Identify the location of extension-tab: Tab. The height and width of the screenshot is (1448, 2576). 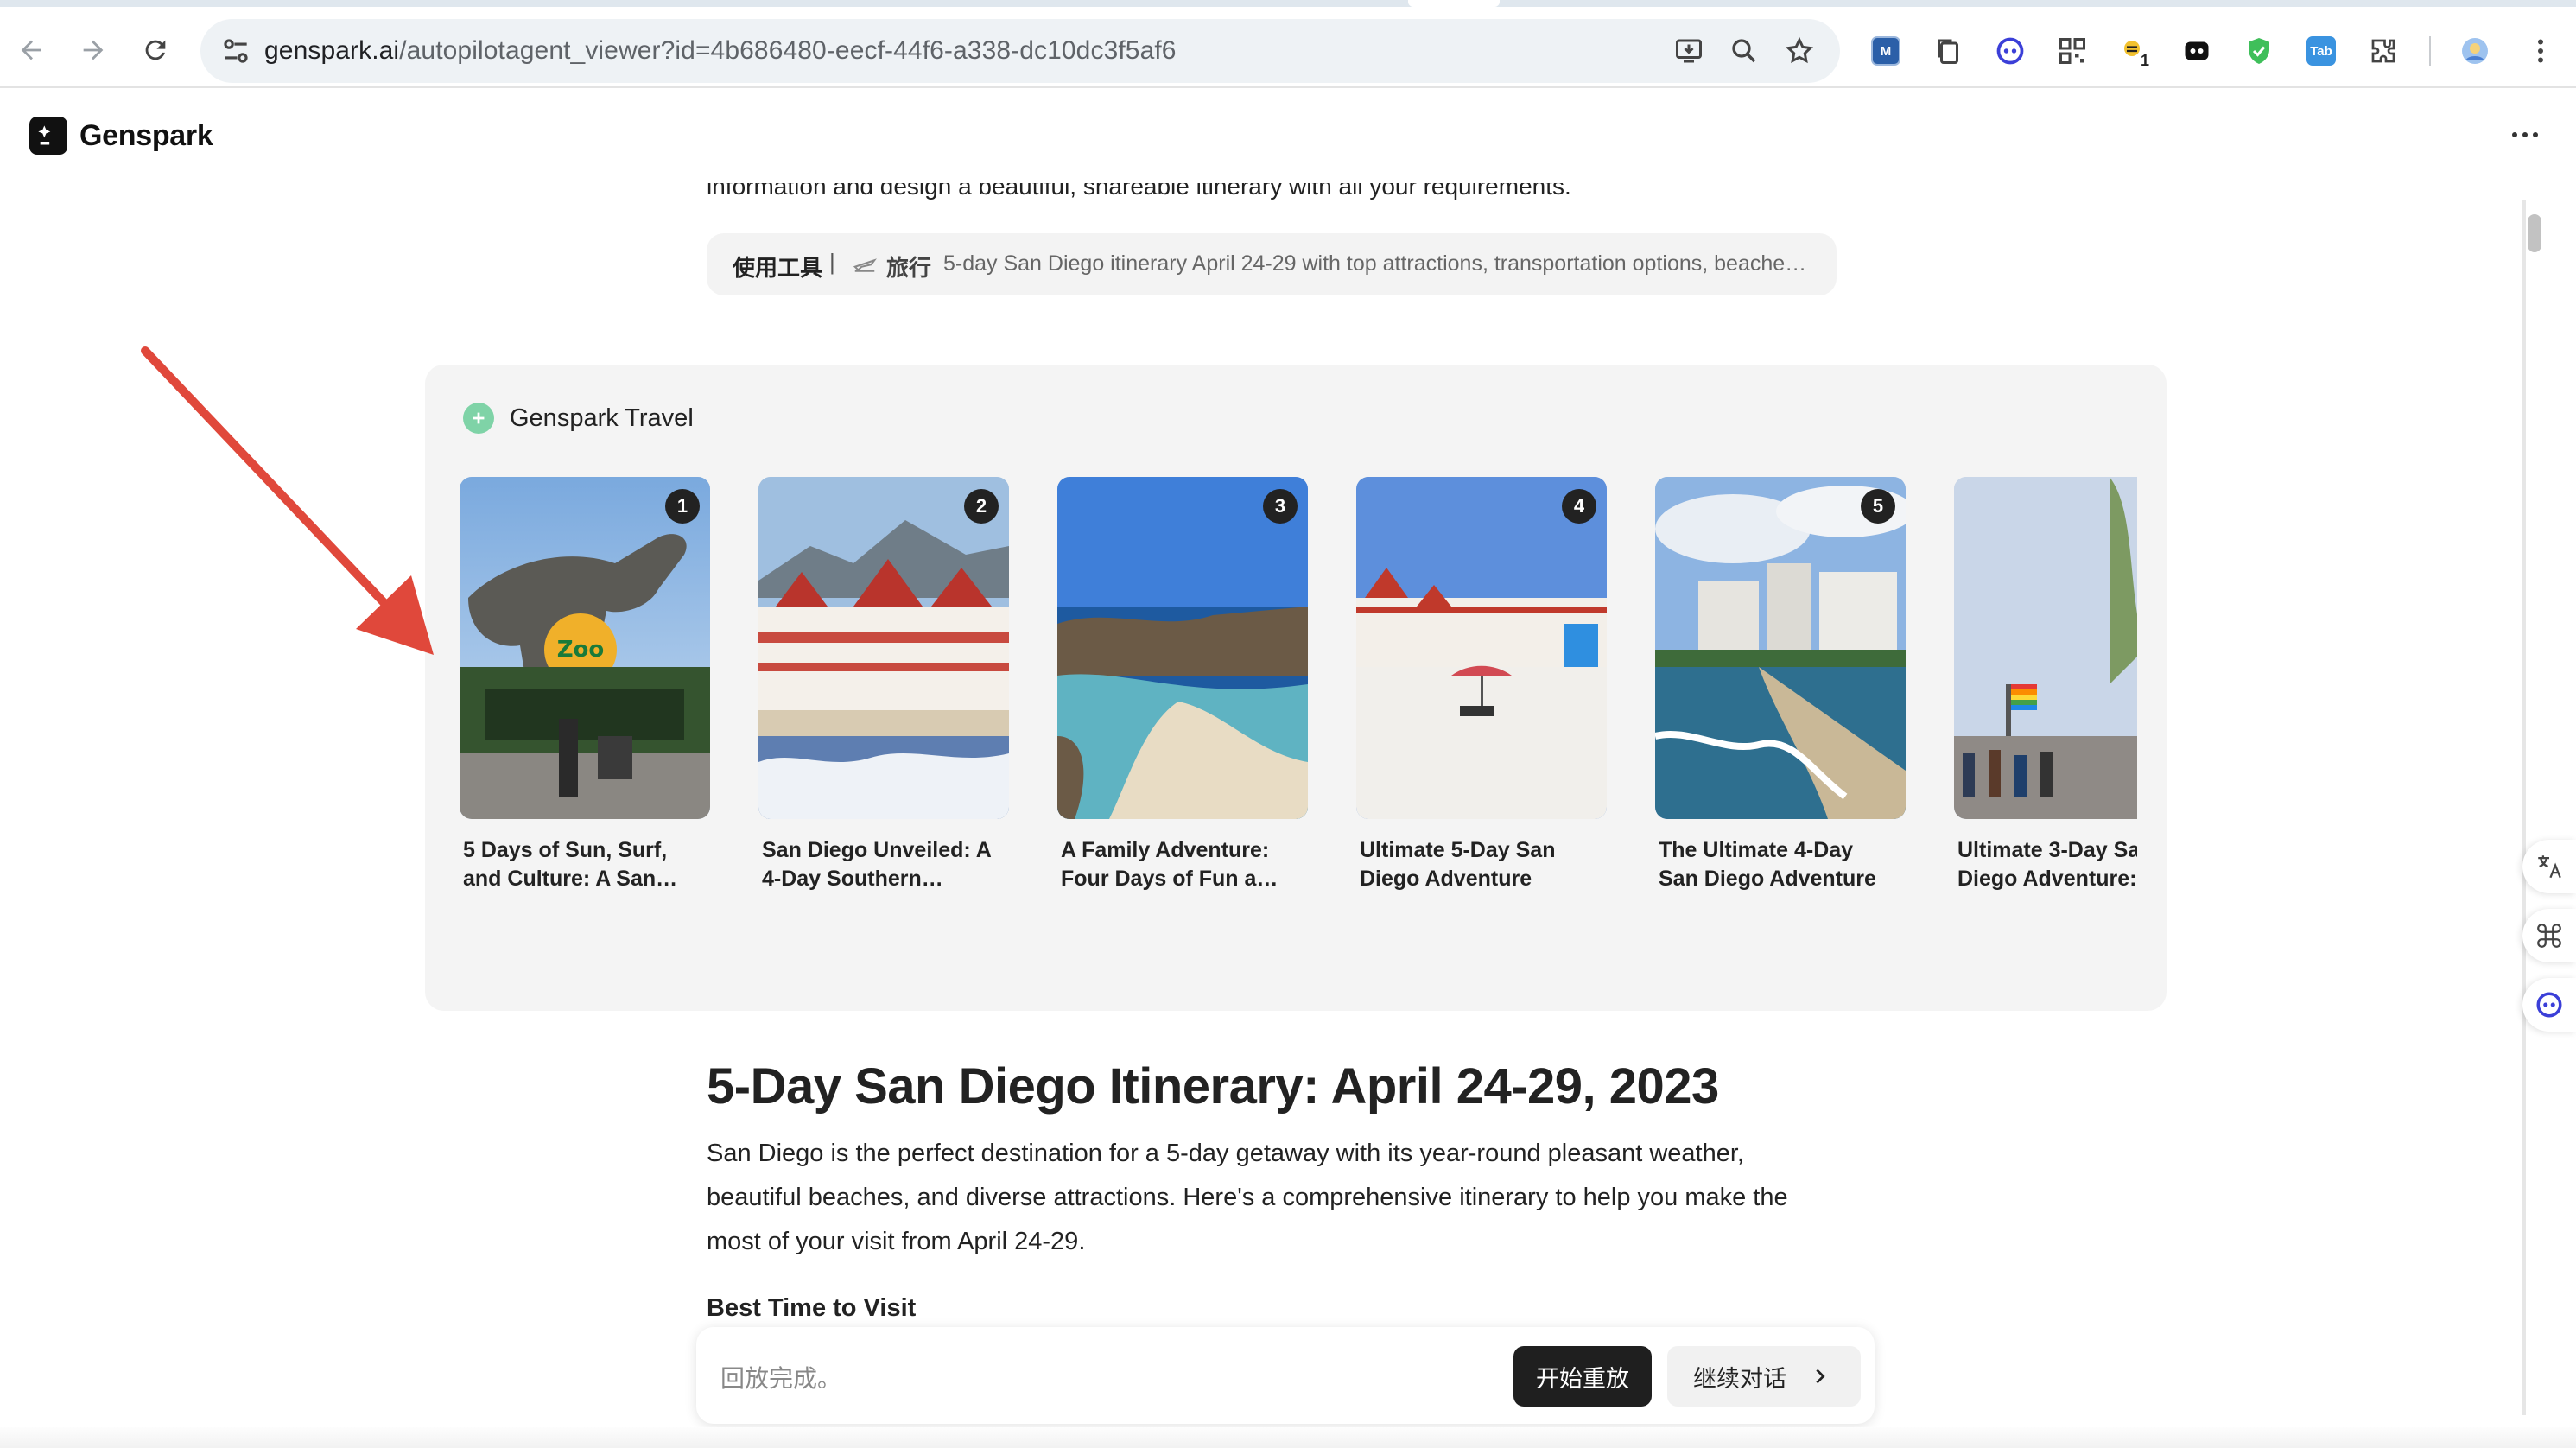
(2321, 51).